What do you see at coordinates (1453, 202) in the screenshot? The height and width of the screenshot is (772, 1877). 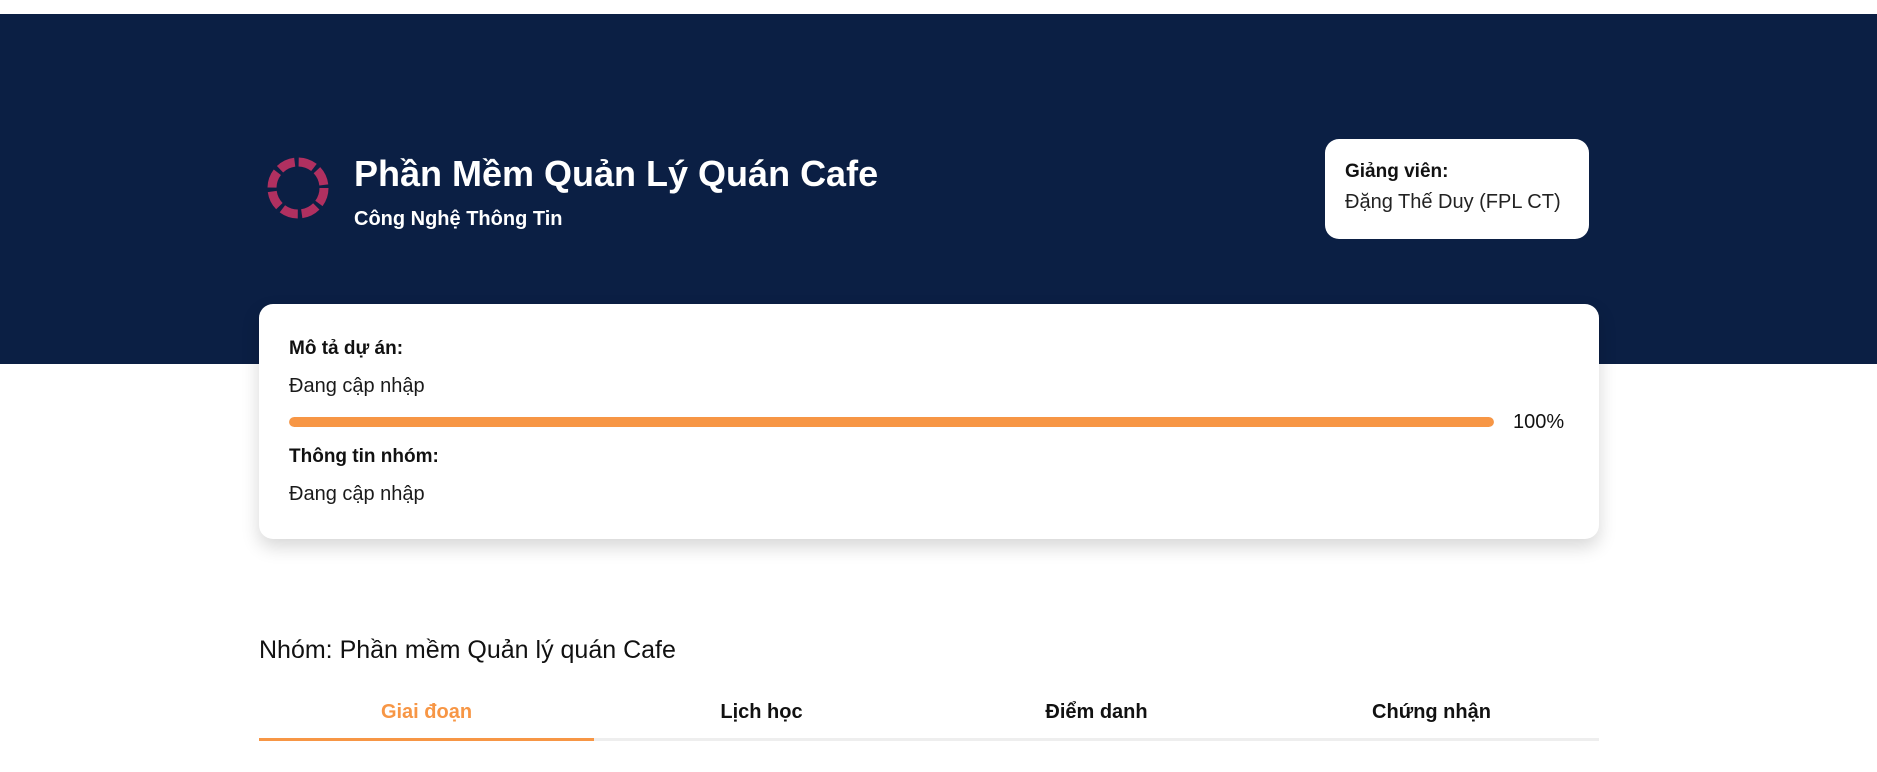 I see `teacher-name: Đặng Thế Duy (FPL CT)` at bounding box center [1453, 202].